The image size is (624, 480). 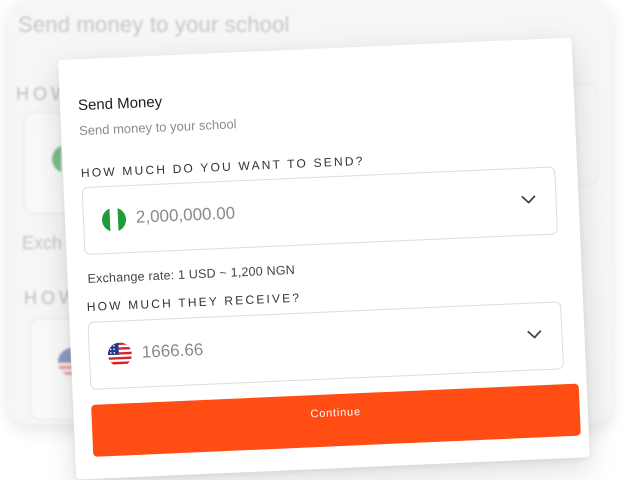 I want to click on nigeria-flag-icon, so click(x=114, y=220).